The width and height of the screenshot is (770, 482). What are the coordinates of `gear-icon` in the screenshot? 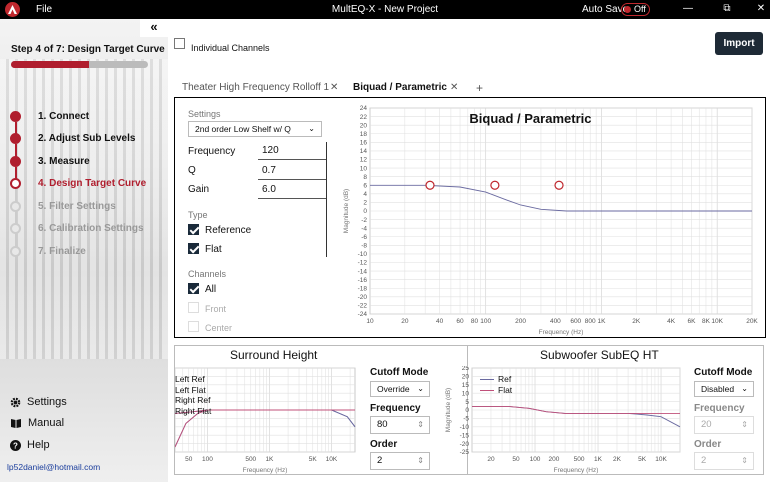 It's located at (15, 402).